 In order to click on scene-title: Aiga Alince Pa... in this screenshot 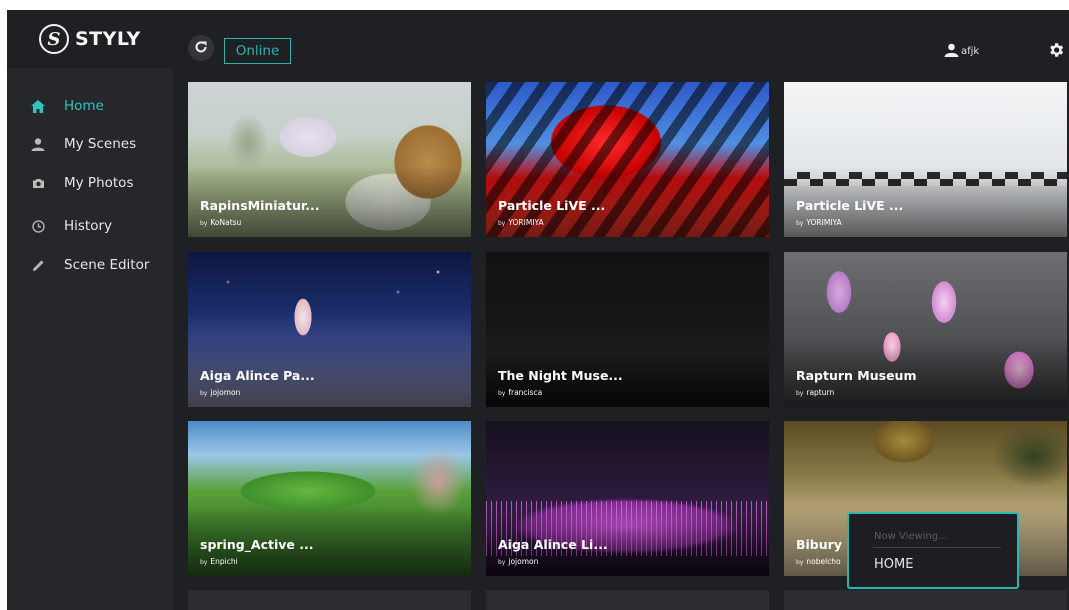, I will do `click(257, 375)`.